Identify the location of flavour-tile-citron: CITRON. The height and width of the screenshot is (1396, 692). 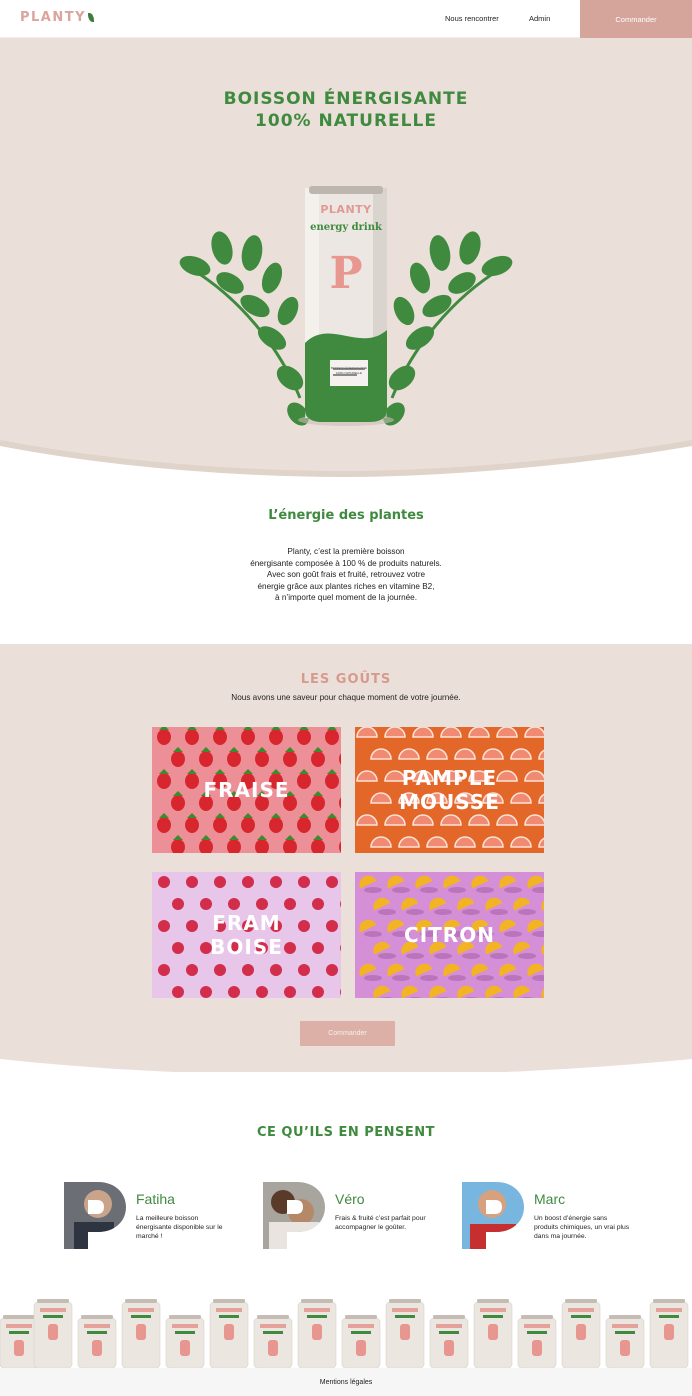
(449, 935).